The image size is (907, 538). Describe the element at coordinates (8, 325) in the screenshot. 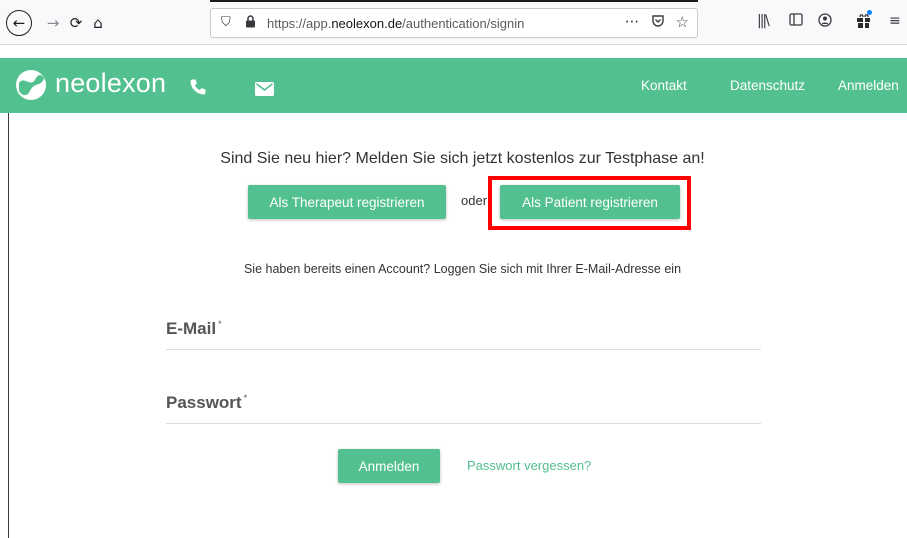

I see `page-edge-line` at that location.